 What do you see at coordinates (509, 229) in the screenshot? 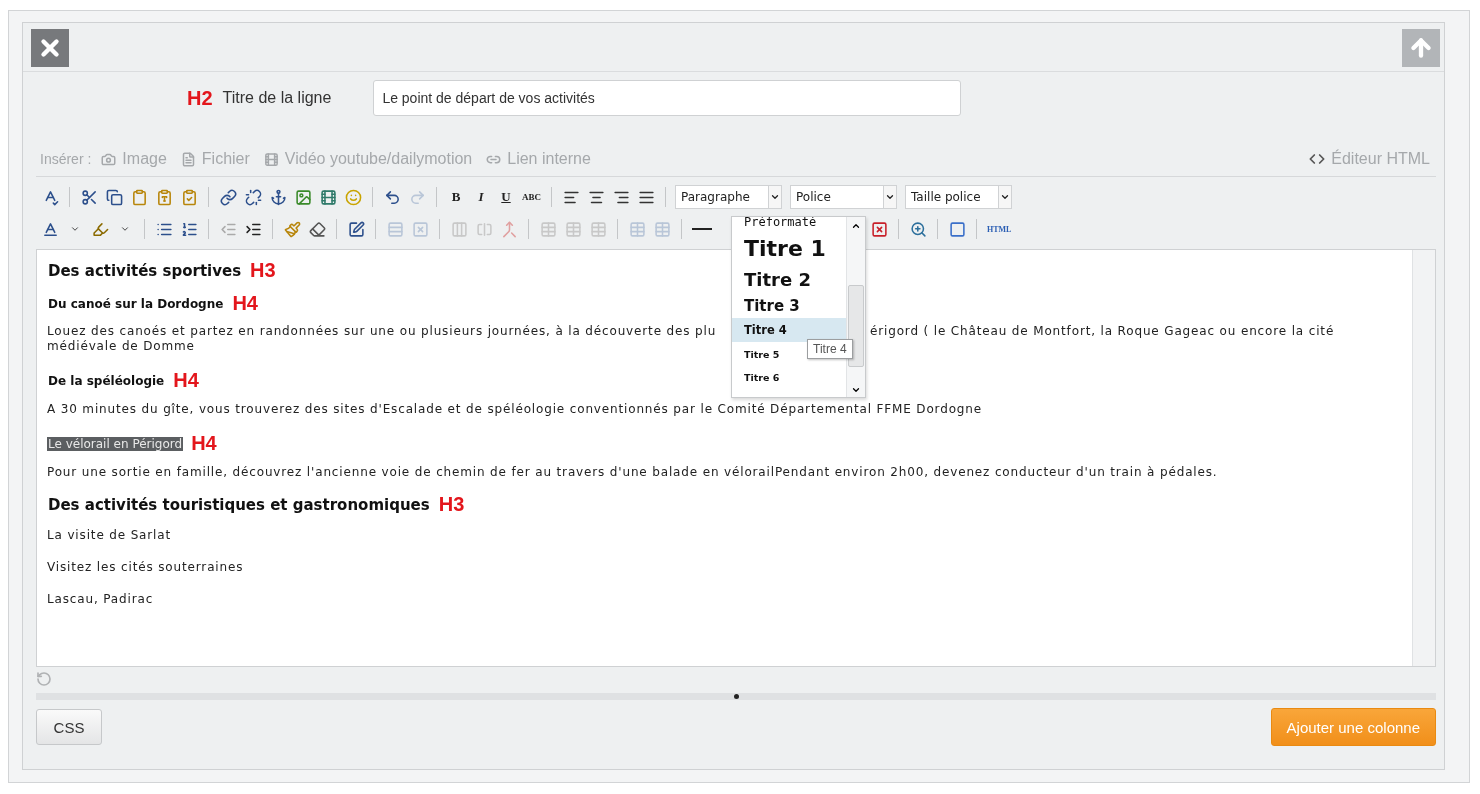
I see `merge-icon` at bounding box center [509, 229].